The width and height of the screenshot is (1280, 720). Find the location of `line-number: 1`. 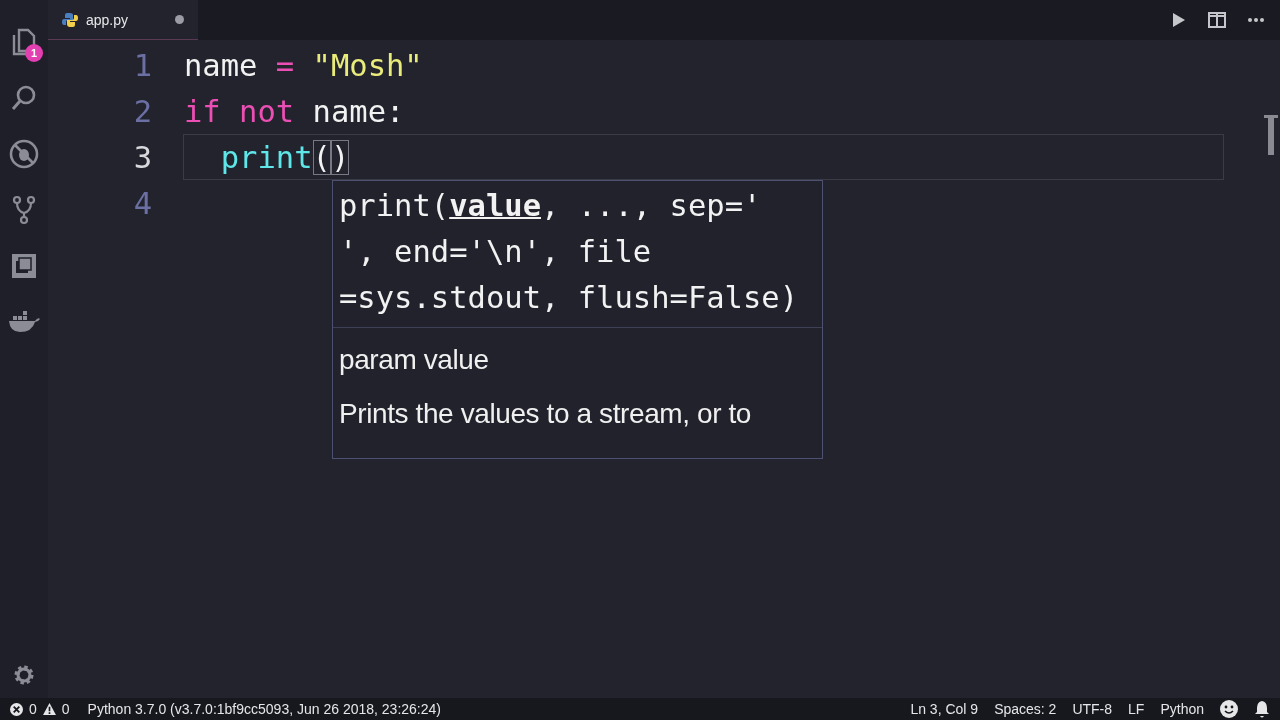

line-number: 1 is located at coordinates (142, 65).